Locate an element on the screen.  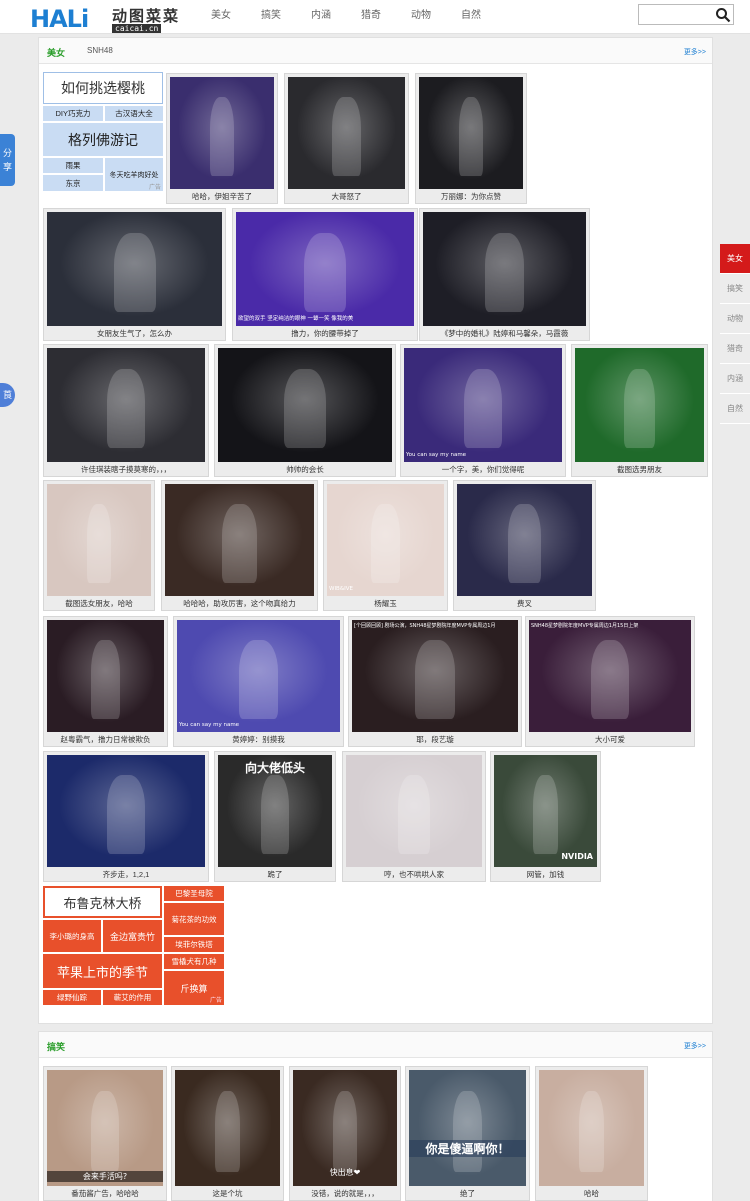
gif-caption: 哈哈，伊姐辛苦了 is located at coordinates (222, 196).